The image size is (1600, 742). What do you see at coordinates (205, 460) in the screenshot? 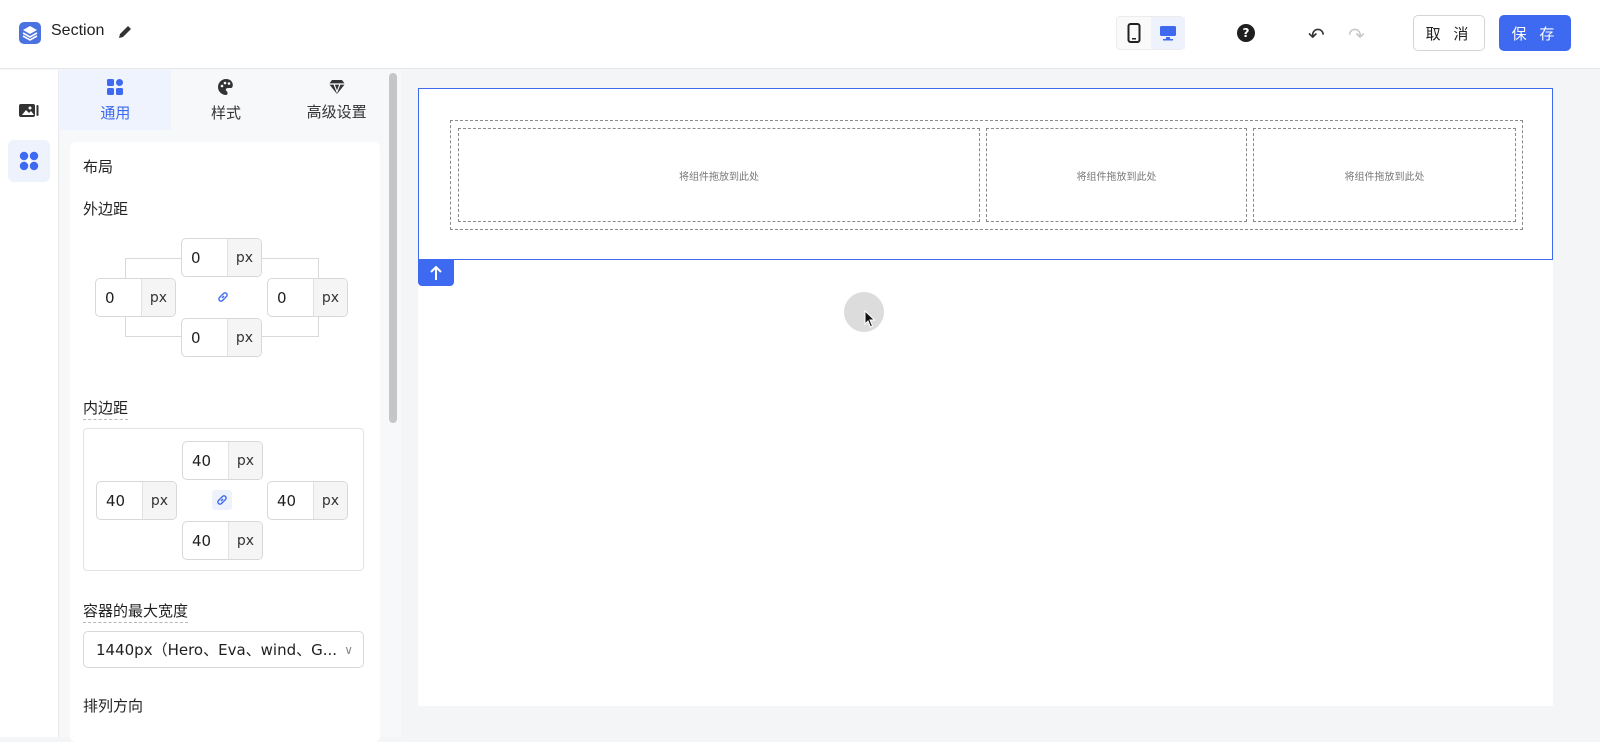
I see `padding-top-value: 40` at bounding box center [205, 460].